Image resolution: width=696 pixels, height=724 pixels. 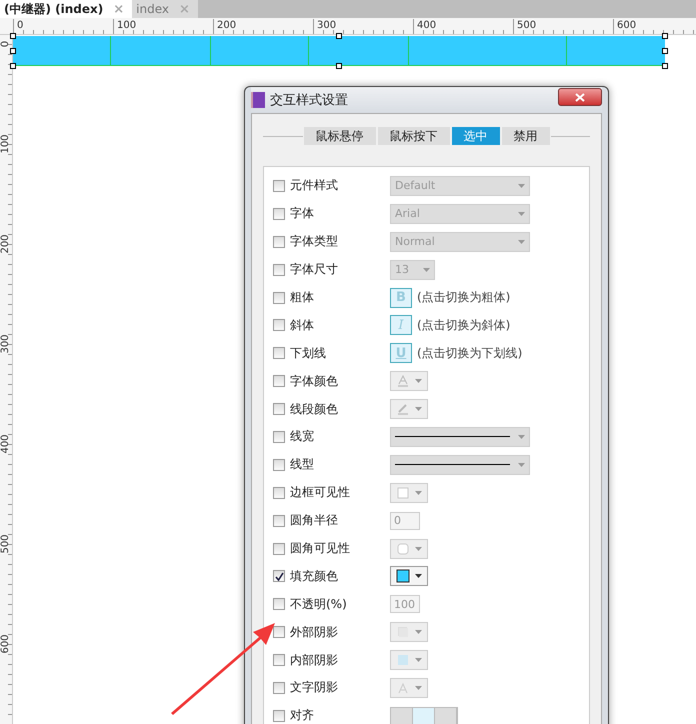 I want to click on property-label: 圆角半径, so click(x=314, y=521).